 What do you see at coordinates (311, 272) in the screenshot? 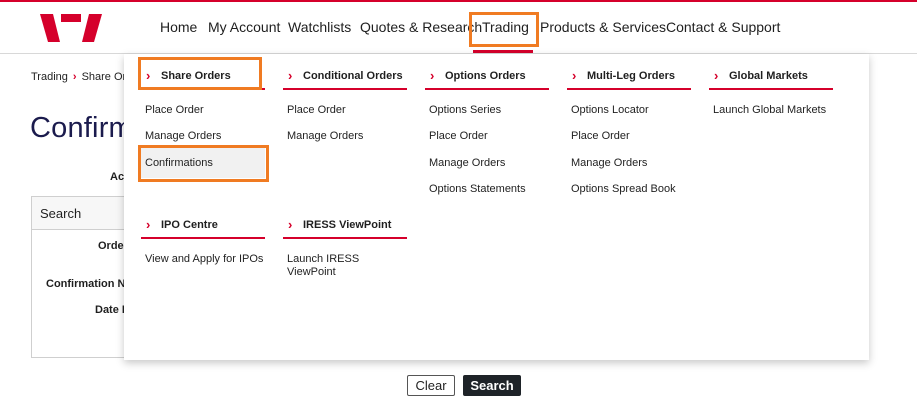
I see `menu-link-line-2: ViewPoint` at bounding box center [311, 272].